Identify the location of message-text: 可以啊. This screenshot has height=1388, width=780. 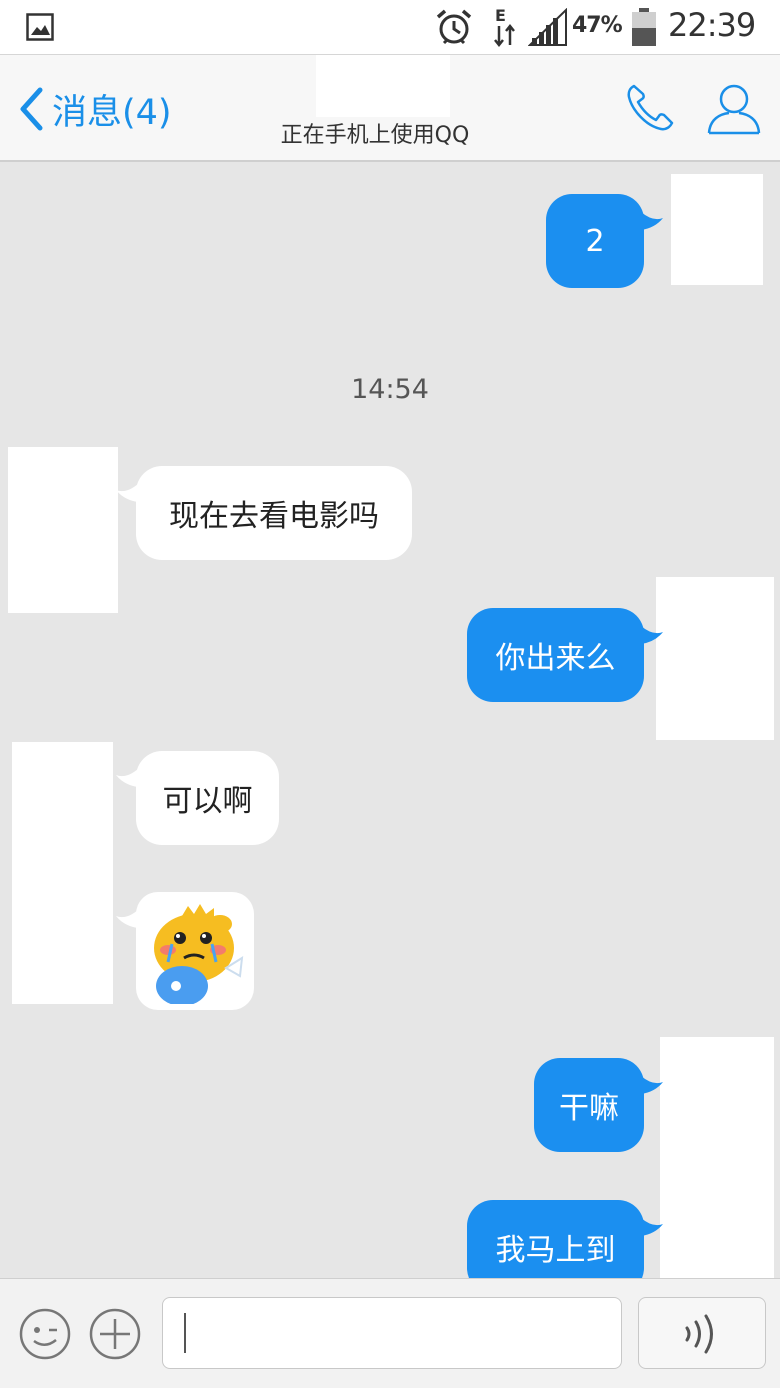
(207, 801).